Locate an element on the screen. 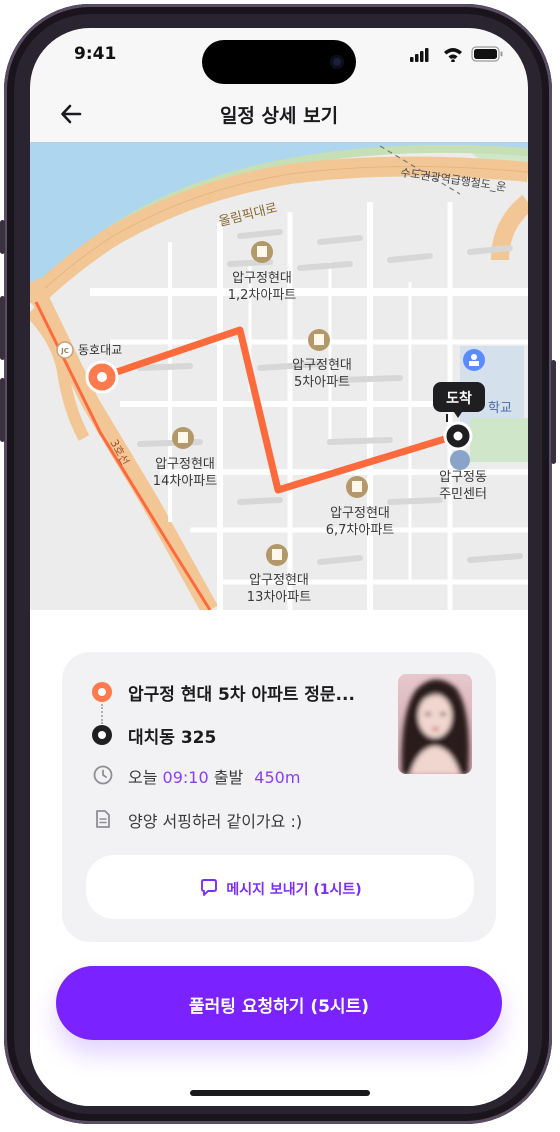  trip-memo: 양양 서핑하러 같이가요 :) is located at coordinates (215, 821).